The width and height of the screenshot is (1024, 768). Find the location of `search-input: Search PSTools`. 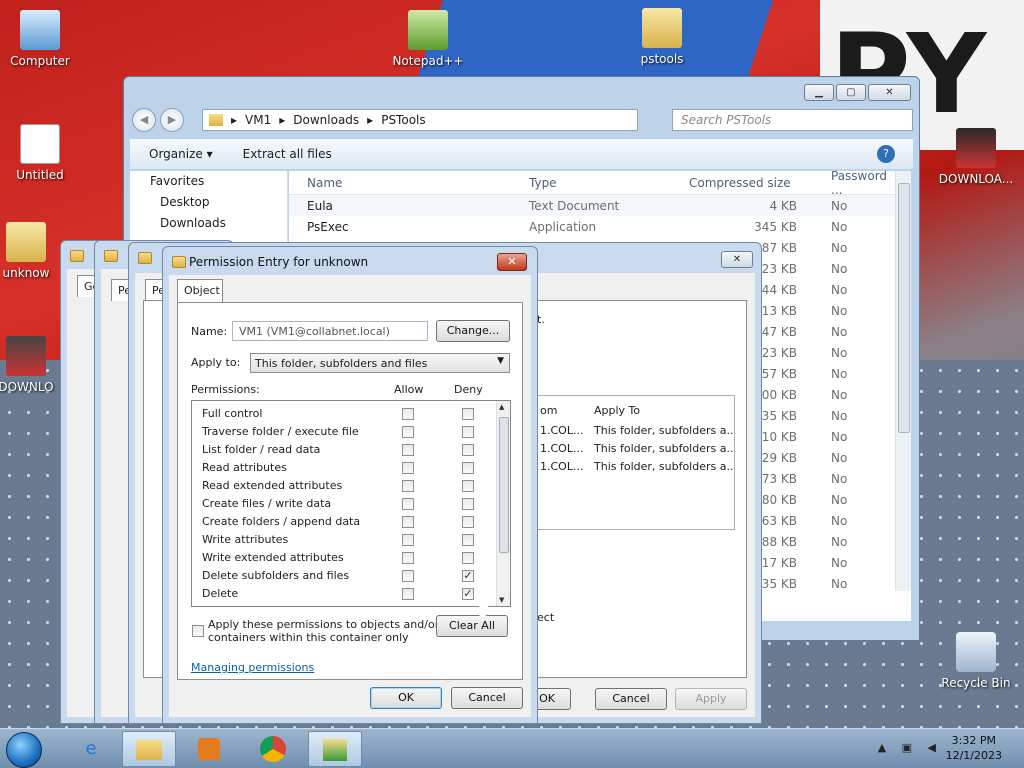

search-input: Search PSTools is located at coordinates (792, 120).